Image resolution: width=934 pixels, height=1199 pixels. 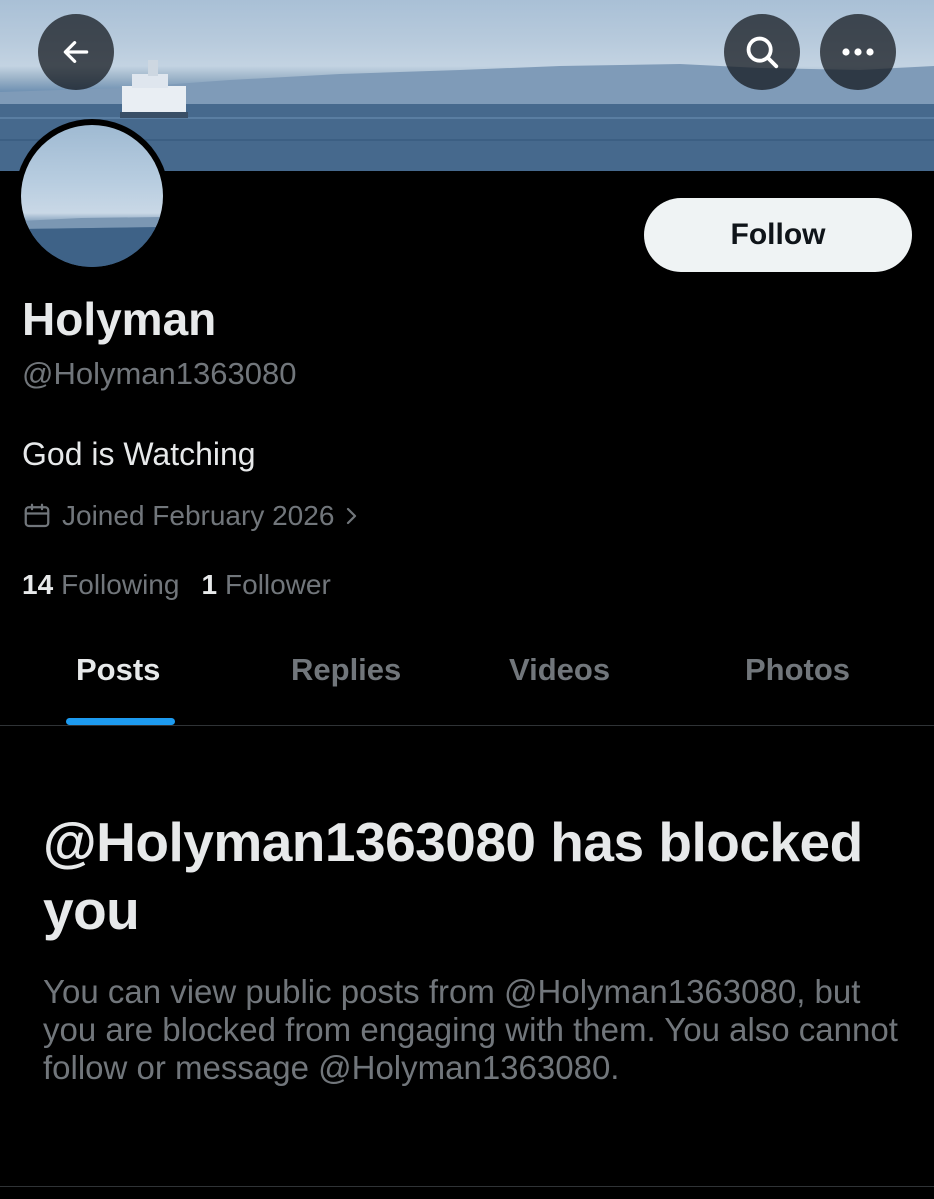 What do you see at coordinates (559, 670) in the screenshot?
I see `tab-videos: Videos` at bounding box center [559, 670].